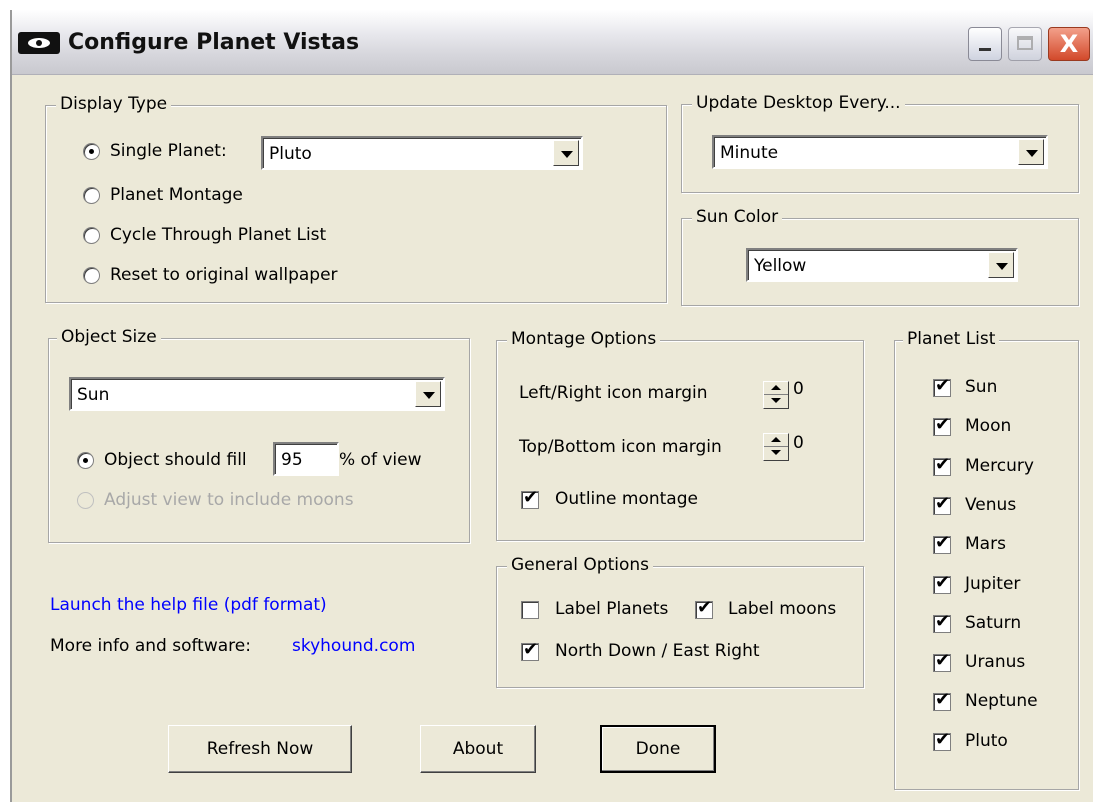 The height and width of the screenshot is (802, 1093). What do you see at coordinates (985, 44) in the screenshot?
I see `minimize-button` at bounding box center [985, 44].